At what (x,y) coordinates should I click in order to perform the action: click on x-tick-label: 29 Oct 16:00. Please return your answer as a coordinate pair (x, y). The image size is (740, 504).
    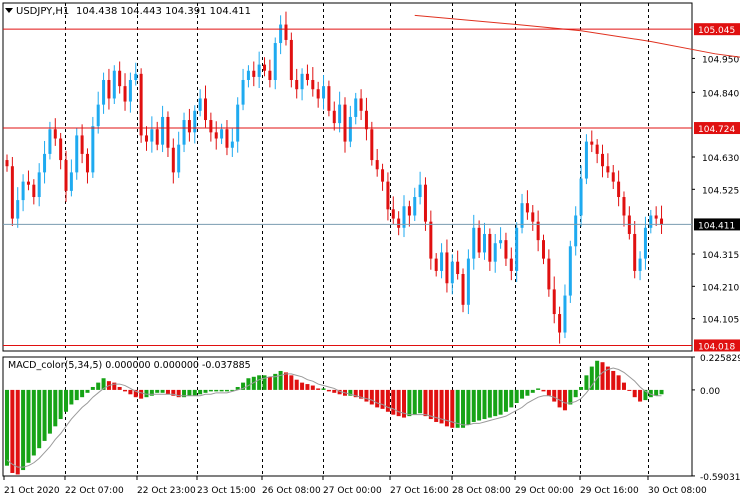
    Looking at the image, I should click on (609, 491).